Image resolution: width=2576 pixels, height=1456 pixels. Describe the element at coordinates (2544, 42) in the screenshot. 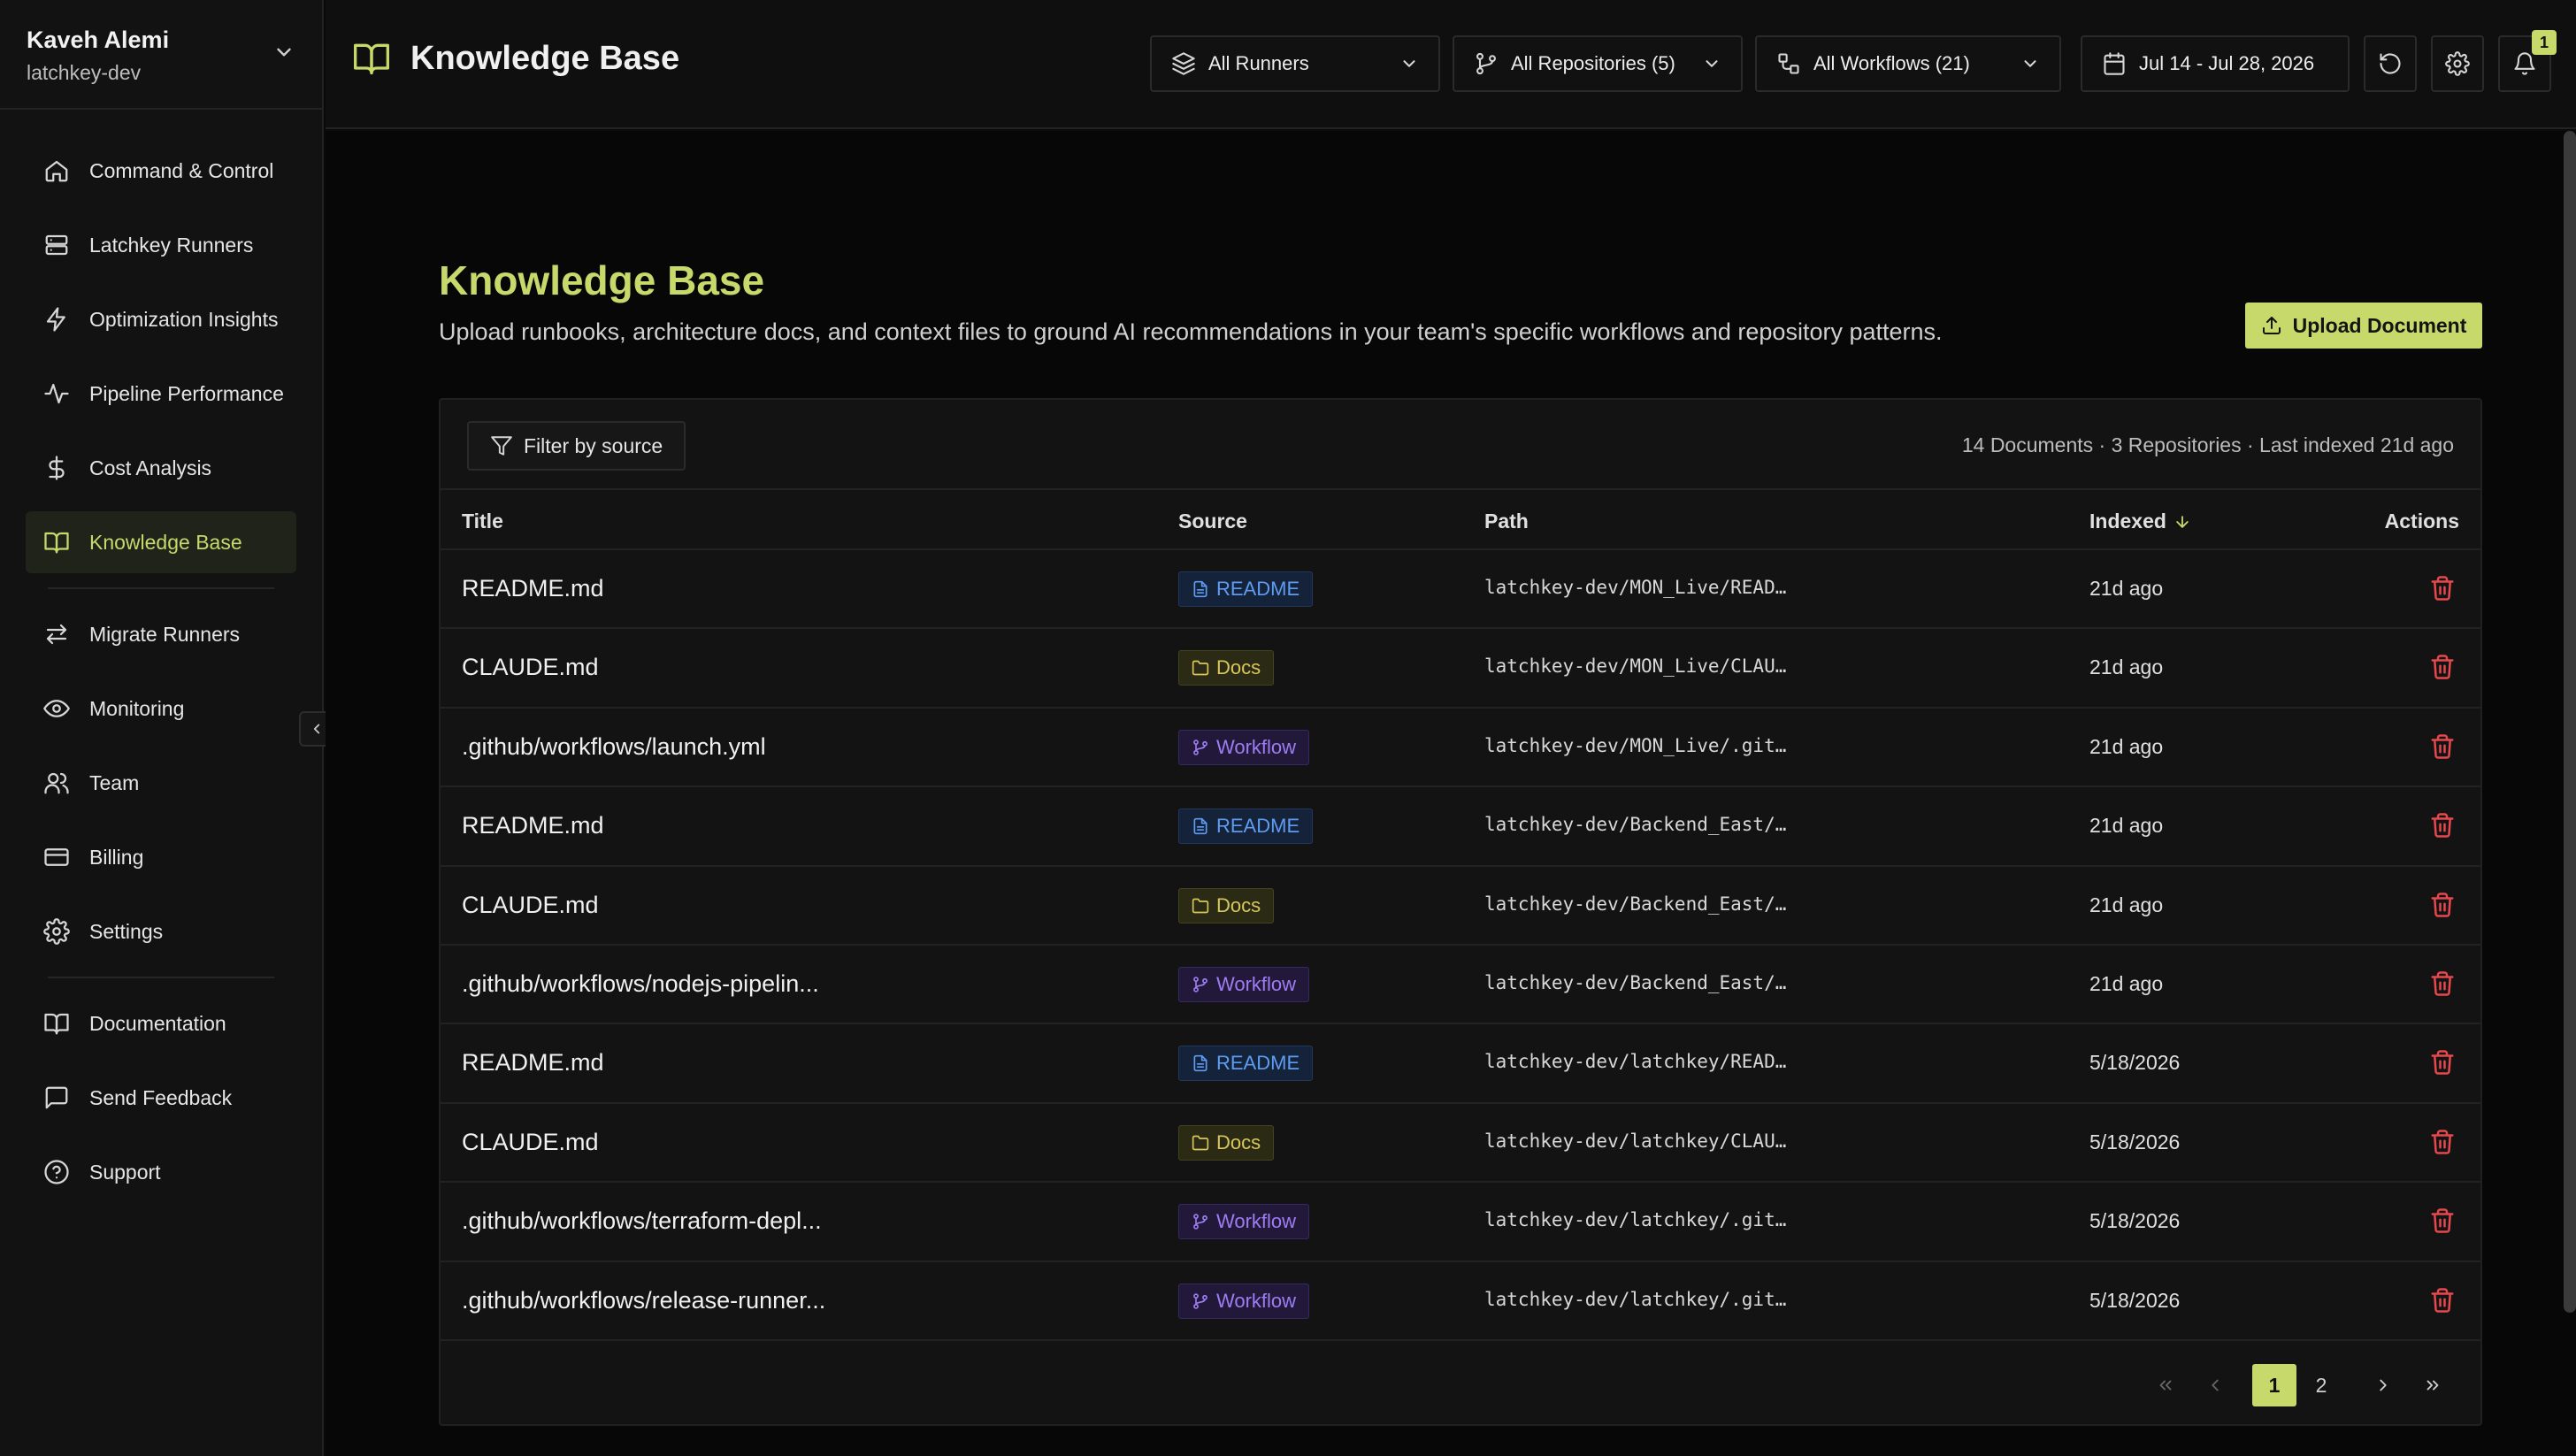

I see `notification-count-badge: 1` at that location.